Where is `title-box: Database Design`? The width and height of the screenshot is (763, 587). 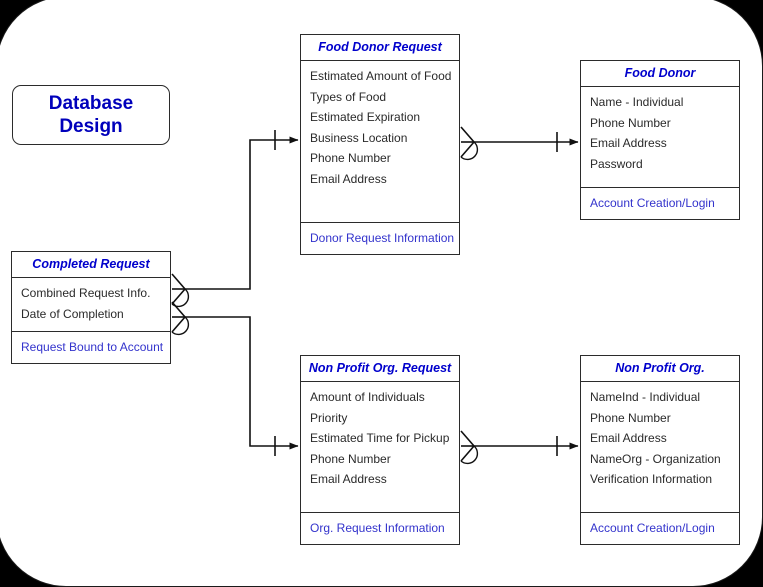
title-box: Database Design is located at coordinates (91, 115).